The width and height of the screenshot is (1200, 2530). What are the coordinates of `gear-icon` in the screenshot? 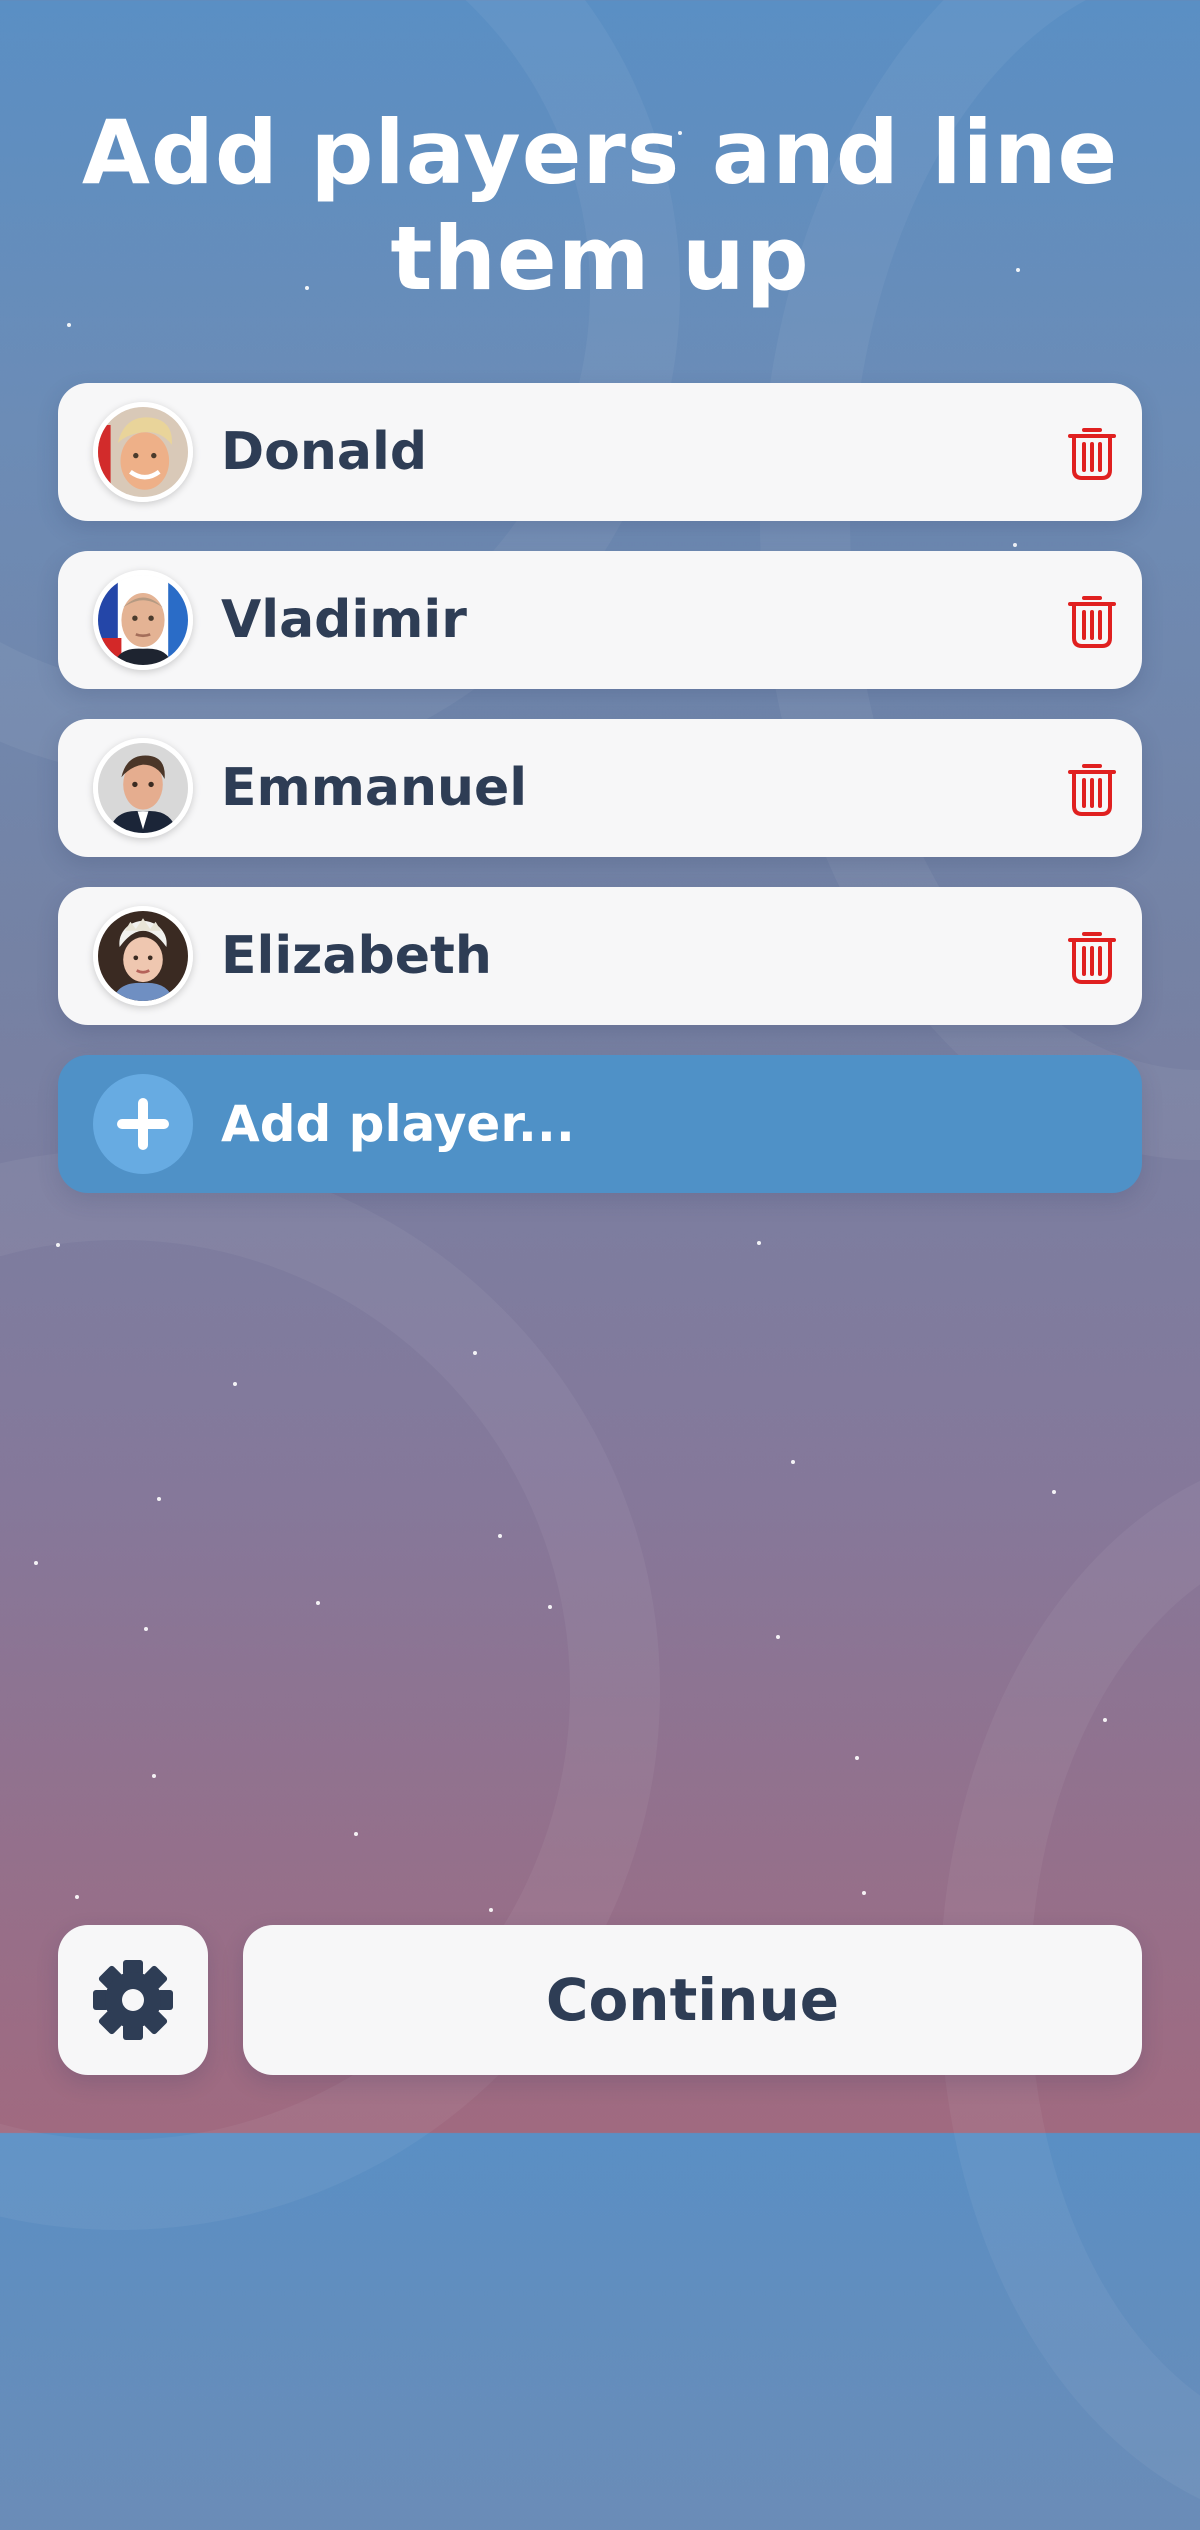 It's located at (133, 2000).